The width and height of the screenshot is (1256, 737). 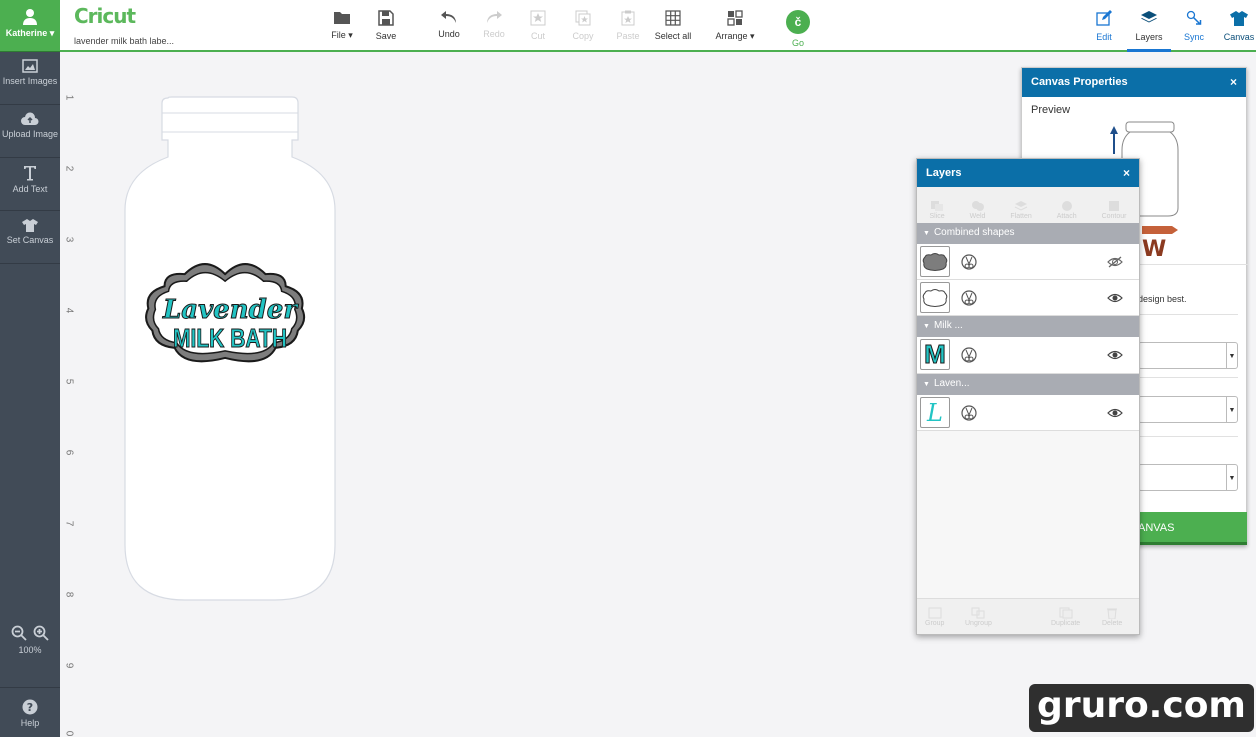 I want to click on label-design: Lavender MILK BATH, so click(x=225, y=313).